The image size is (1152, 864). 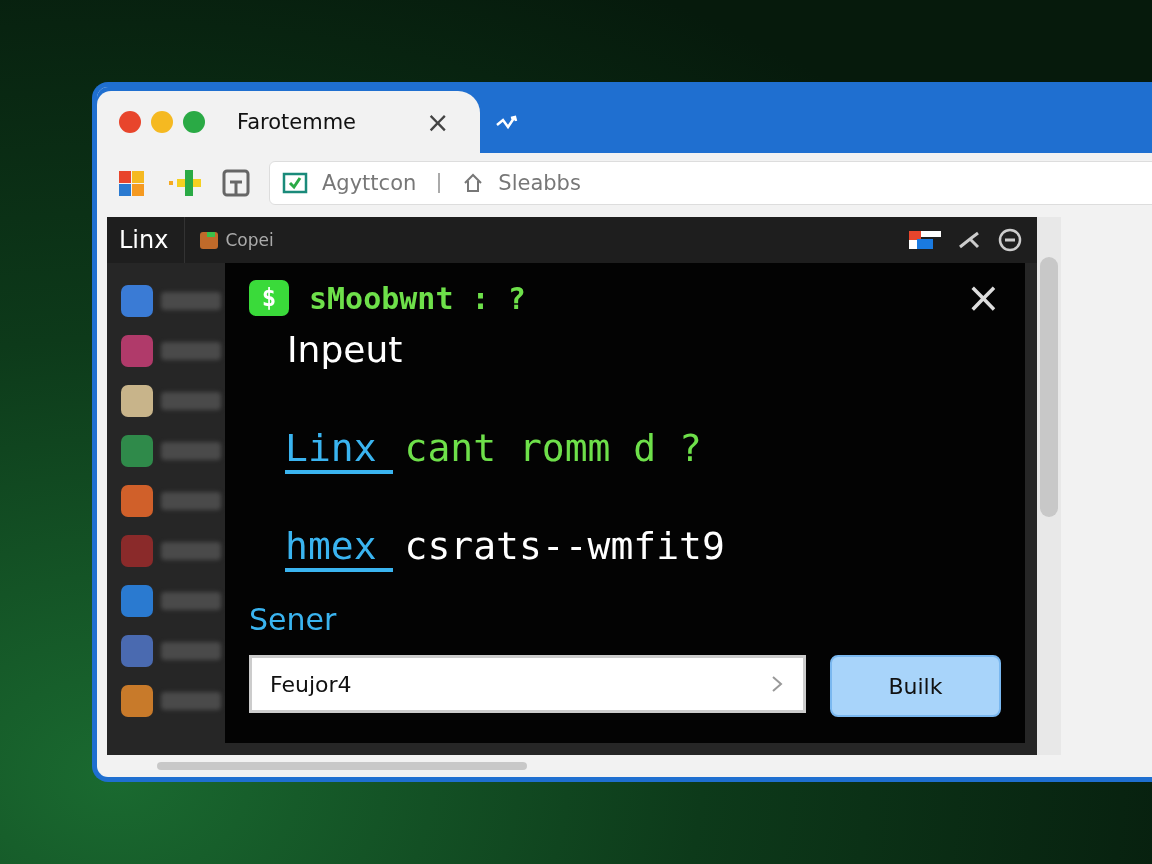 What do you see at coordinates (1049, 486) in the screenshot?
I see `vertical-scrollbar` at bounding box center [1049, 486].